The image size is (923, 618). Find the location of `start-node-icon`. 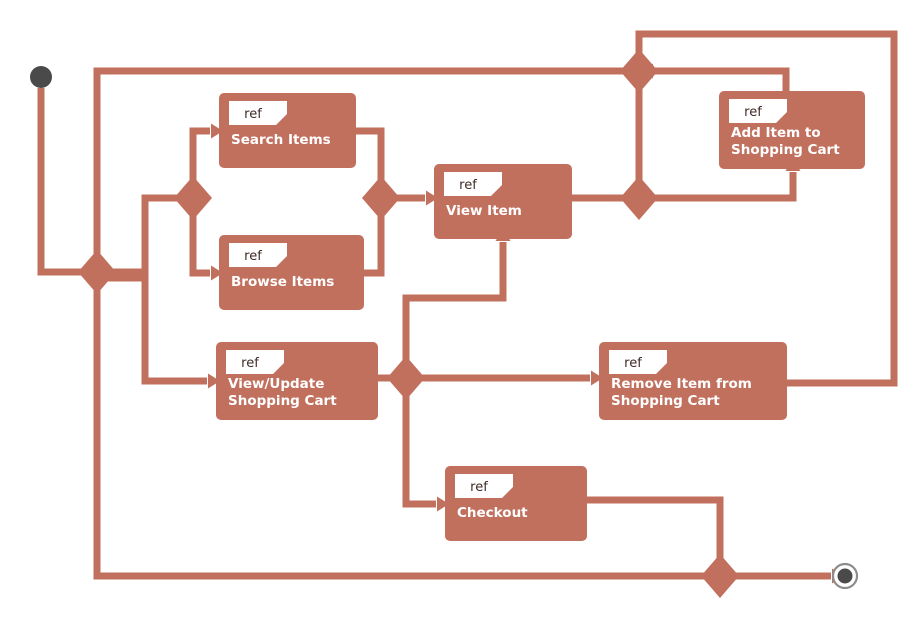

start-node-icon is located at coordinates (41, 77).